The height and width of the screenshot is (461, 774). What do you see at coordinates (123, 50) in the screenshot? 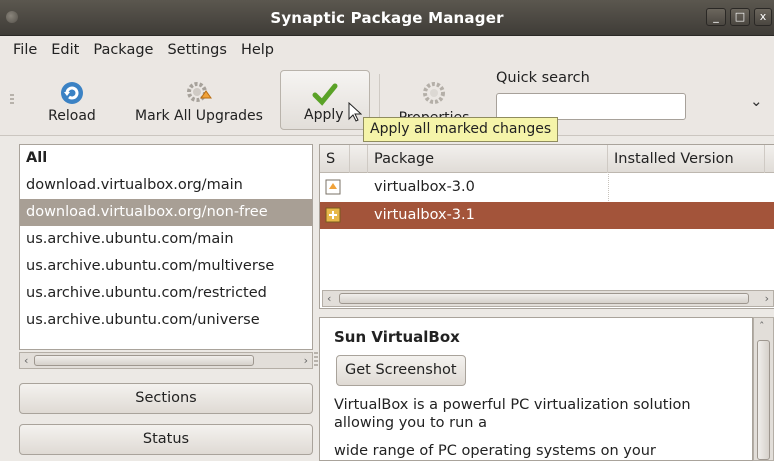
I see `menu-package: Package` at bounding box center [123, 50].